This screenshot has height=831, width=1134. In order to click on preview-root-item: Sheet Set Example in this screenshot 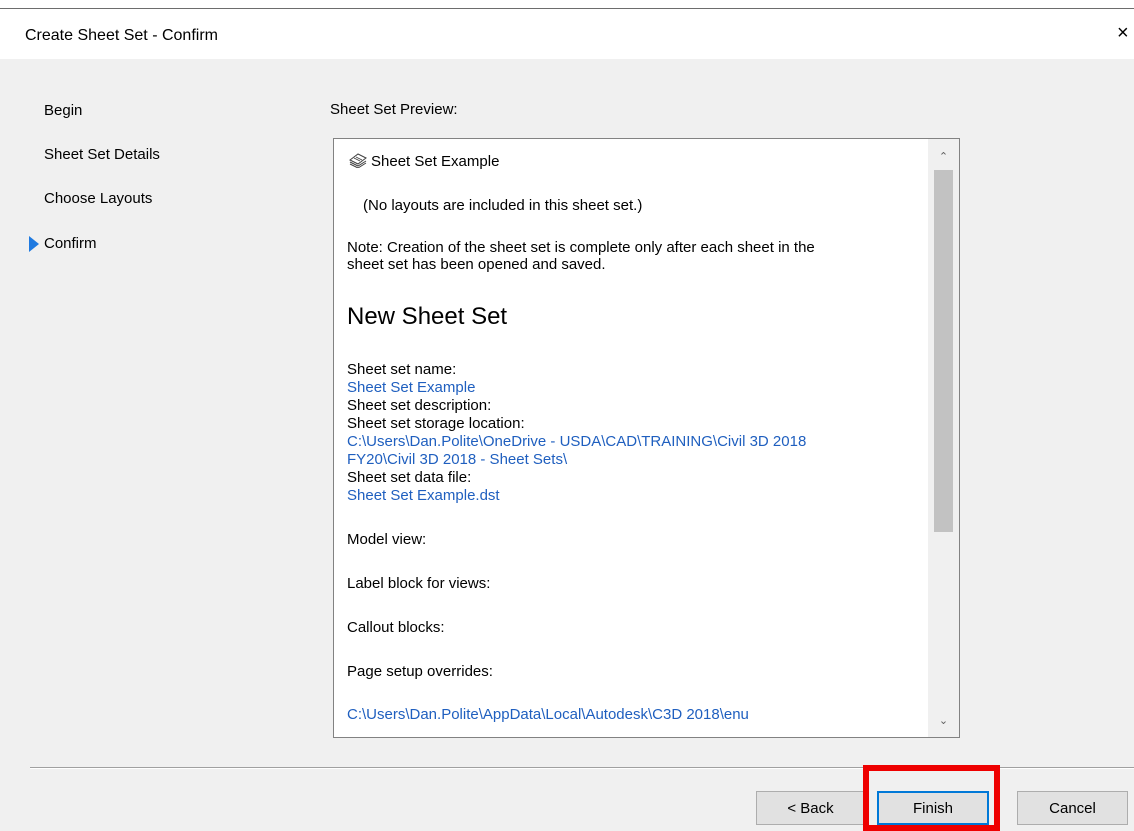, I will do `click(435, 161)`.